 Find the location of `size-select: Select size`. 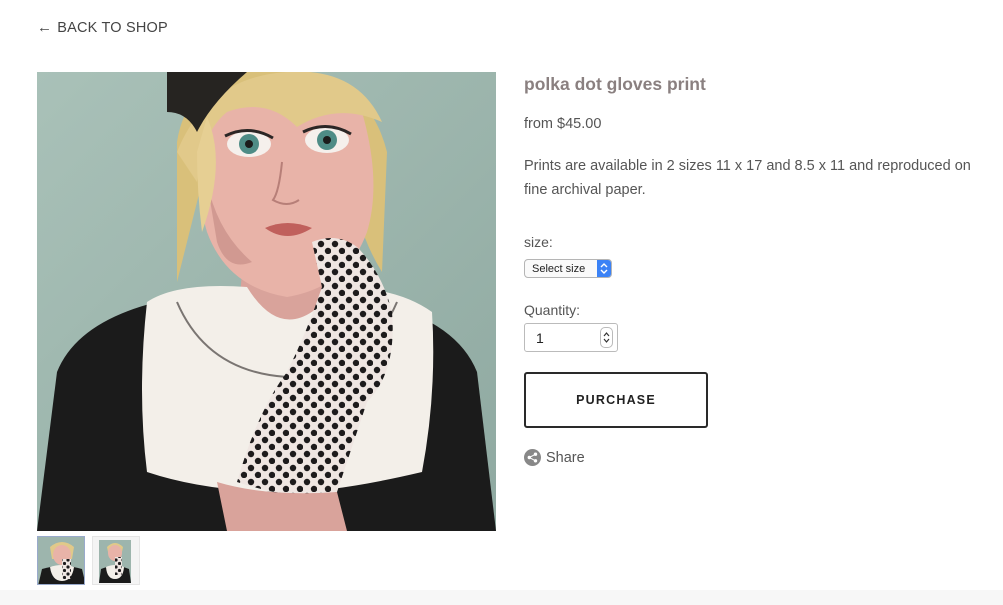

size-select: Select size is located at coordinates (568, 268).